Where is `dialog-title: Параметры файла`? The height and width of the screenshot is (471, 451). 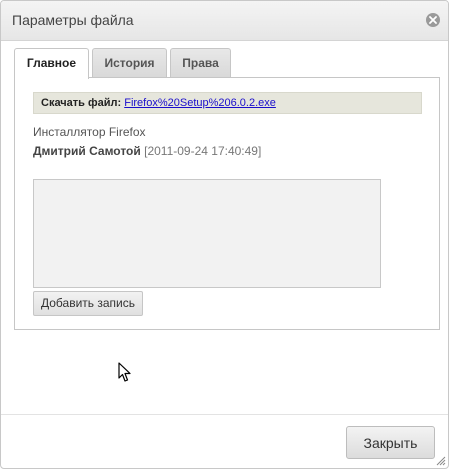 dialog-title: Параметры файла is located at coordinates (73, 20).